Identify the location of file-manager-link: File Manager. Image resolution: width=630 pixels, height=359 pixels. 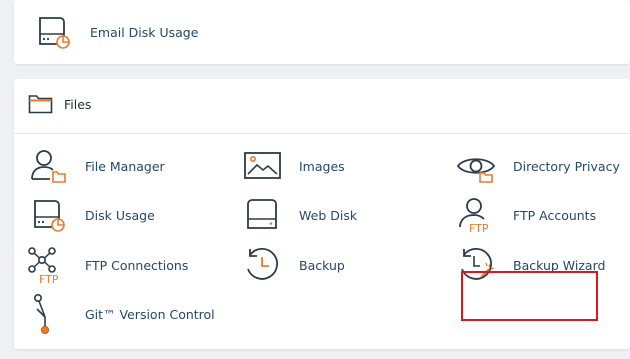
(95, 166).